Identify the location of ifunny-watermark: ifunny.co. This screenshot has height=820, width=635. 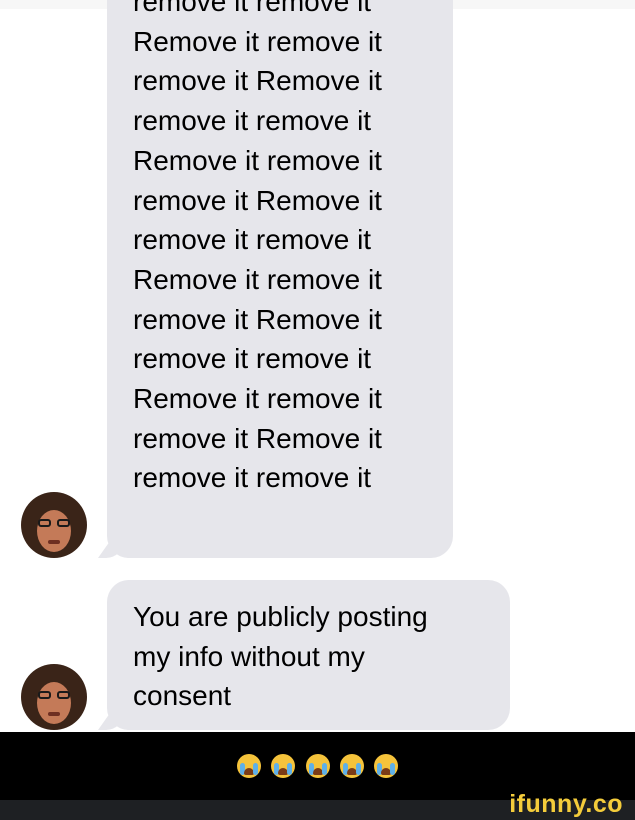
(566, 804).